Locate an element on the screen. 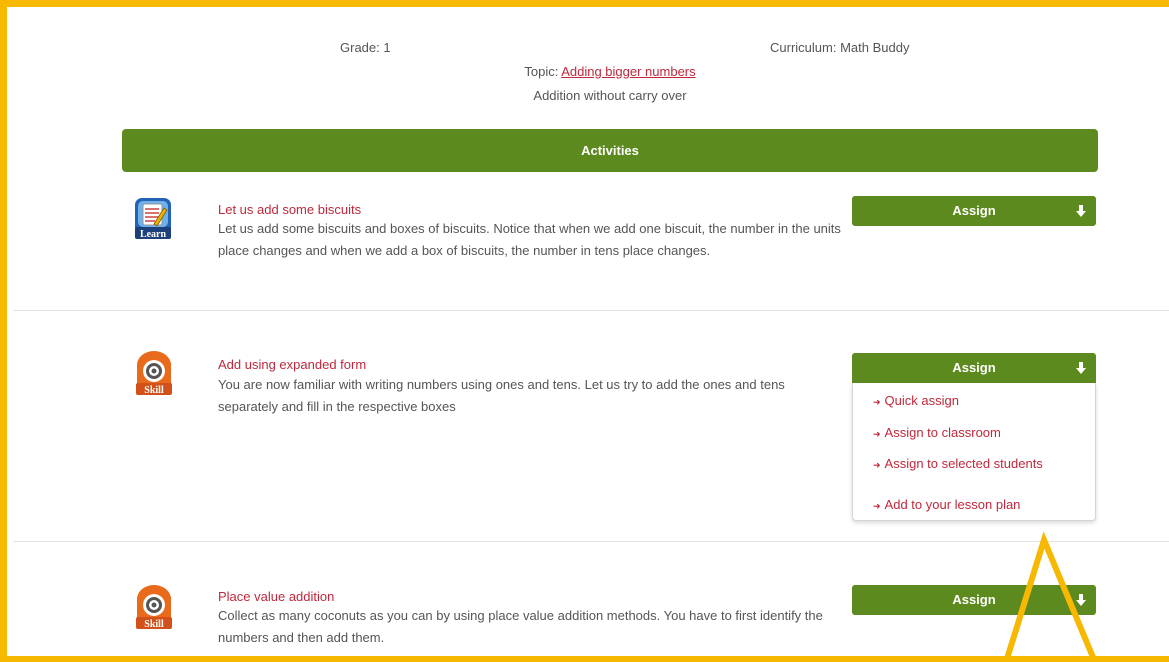 This screenshot has height=662, width=1169. subtopic-label: Addition without carry over is located at coordinates (610, 95).